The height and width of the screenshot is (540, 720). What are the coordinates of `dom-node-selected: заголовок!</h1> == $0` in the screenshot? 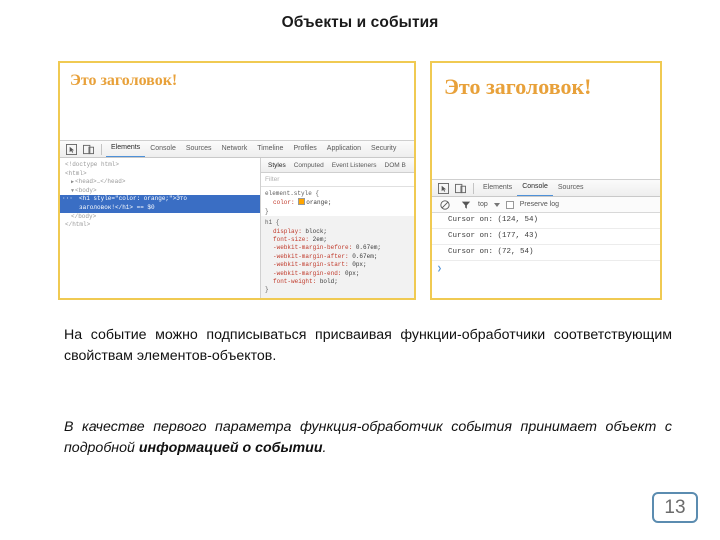 It's located at (160, 208).